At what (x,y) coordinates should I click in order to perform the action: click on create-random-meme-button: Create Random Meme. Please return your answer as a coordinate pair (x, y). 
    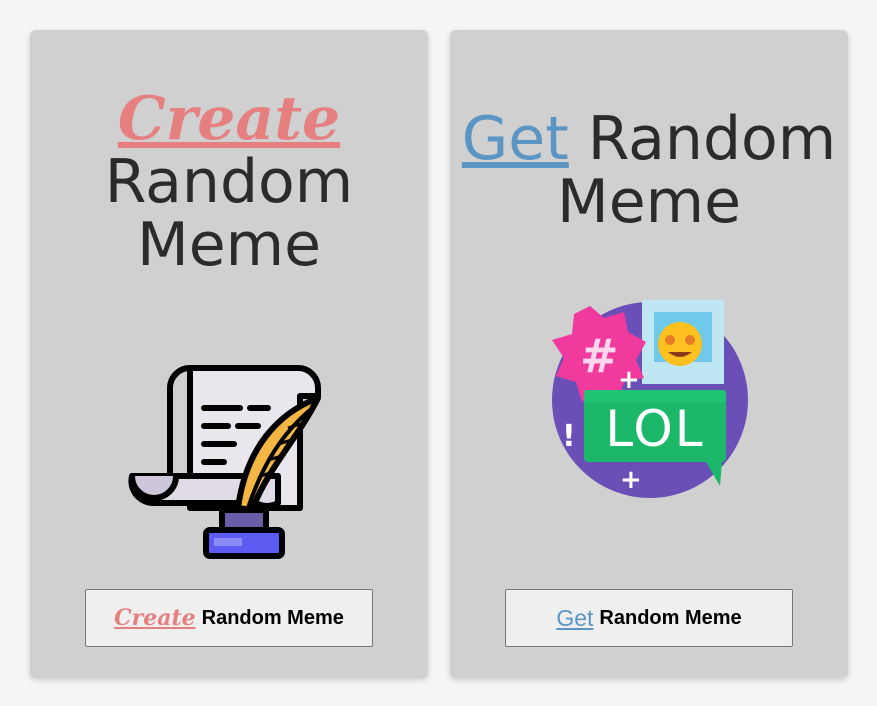
    Looking at the image, I should click on (229, 618).